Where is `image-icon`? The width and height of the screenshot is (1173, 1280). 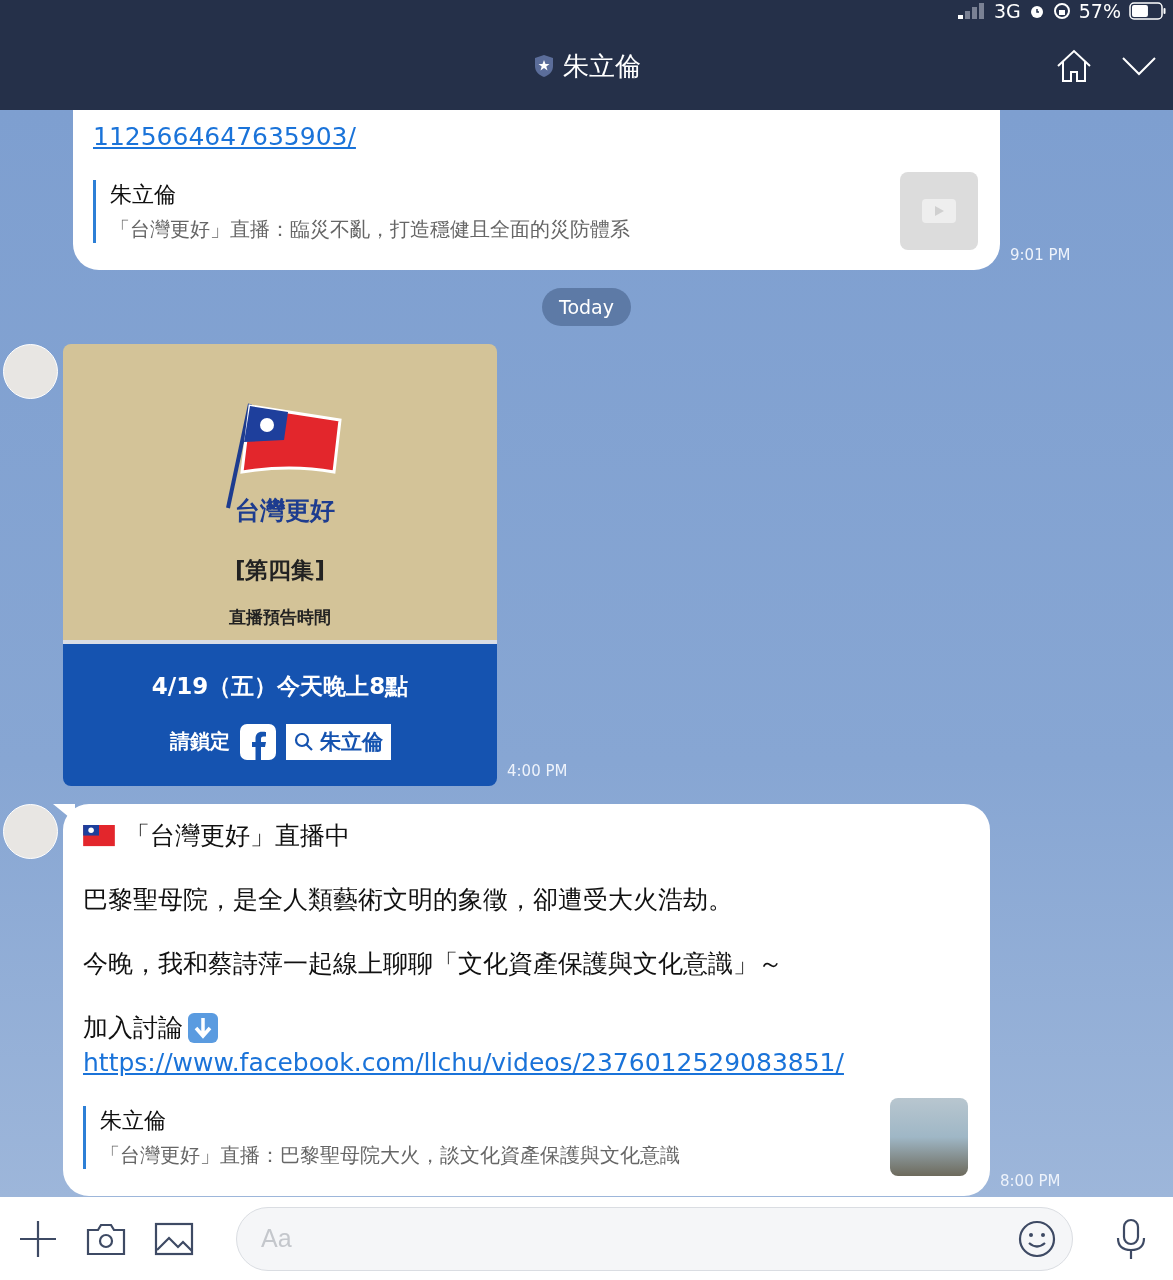
image-icon is located at coordinates (174, 1238).